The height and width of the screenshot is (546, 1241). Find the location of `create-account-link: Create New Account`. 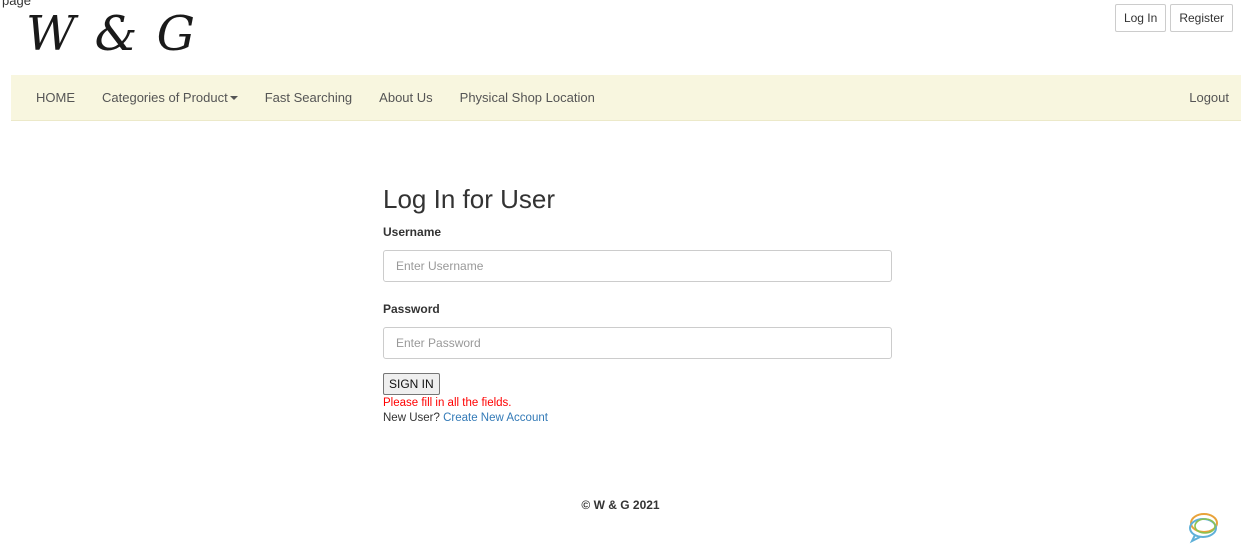

create-account-link: Create New Account is located at coordinates (495, 418).